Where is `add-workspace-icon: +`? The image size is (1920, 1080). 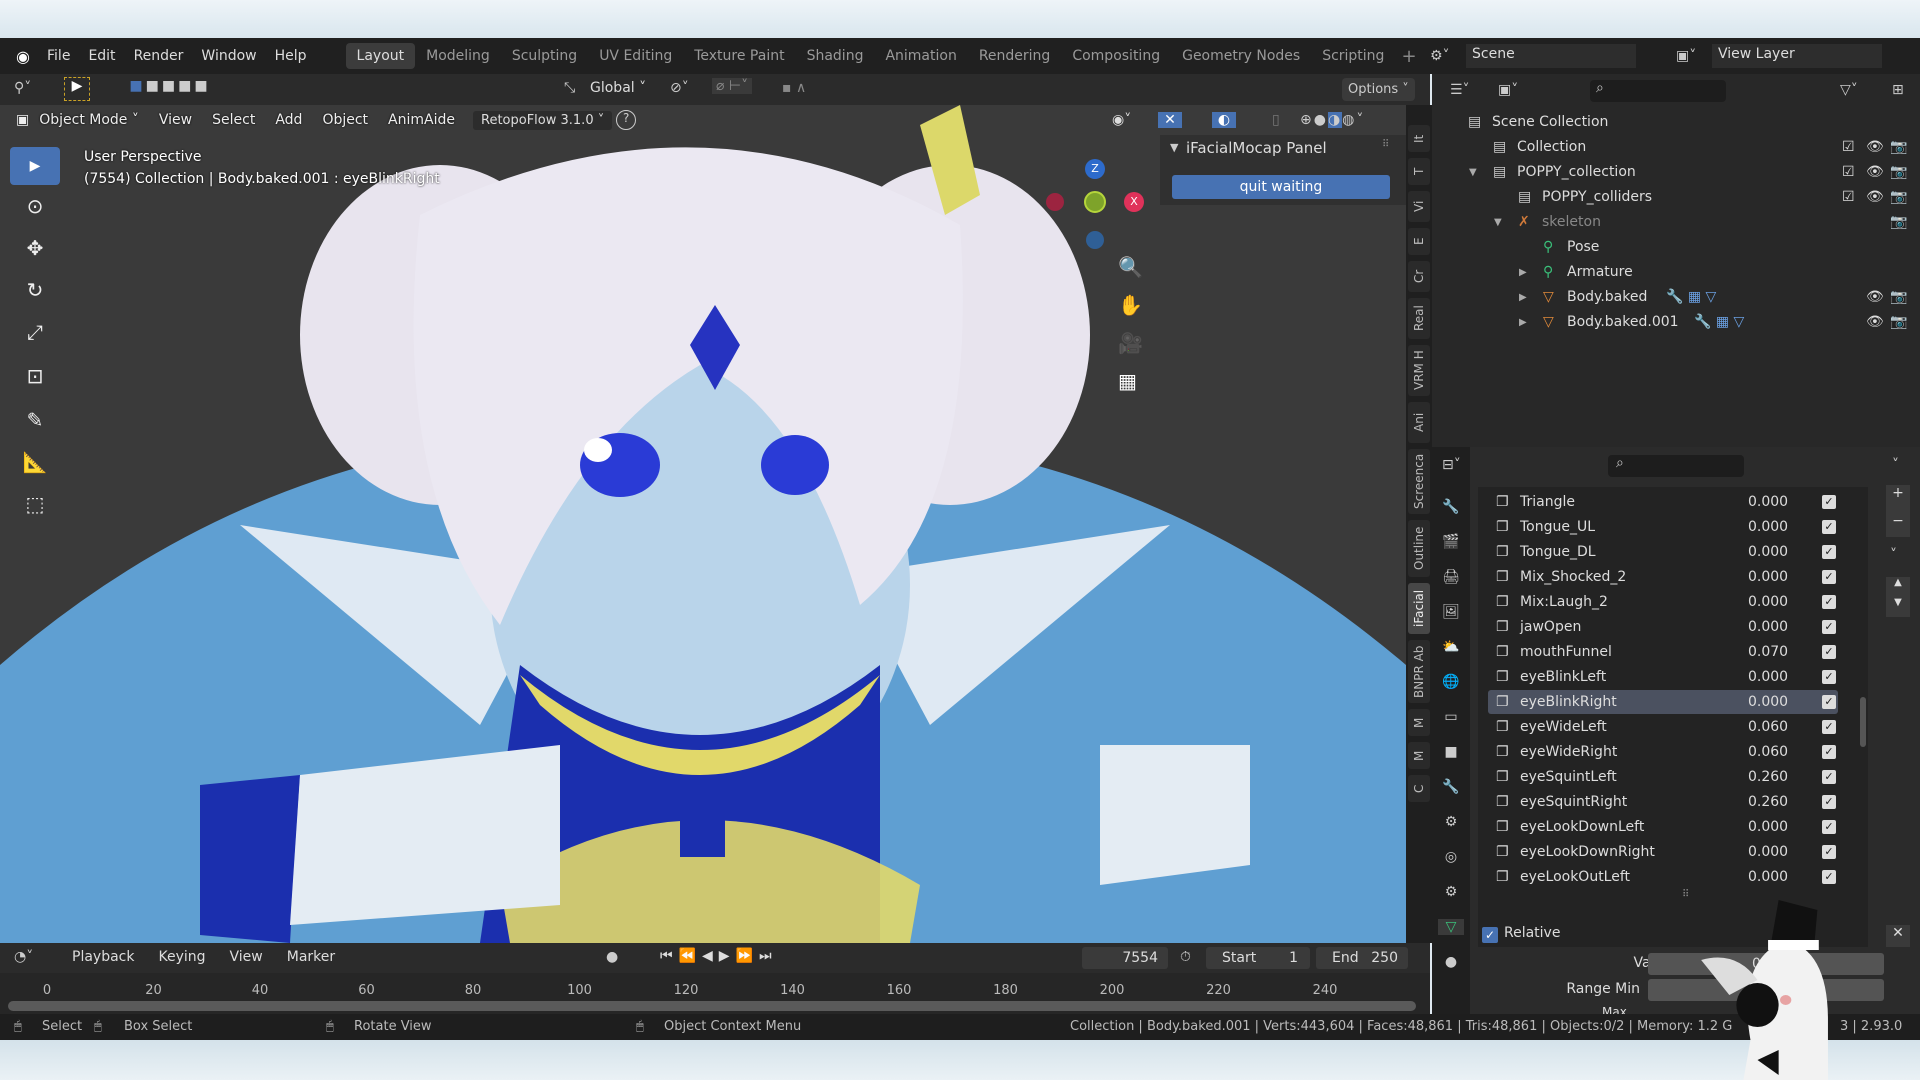 add-workspace-icon: + is located at coordinates (1408, 56).